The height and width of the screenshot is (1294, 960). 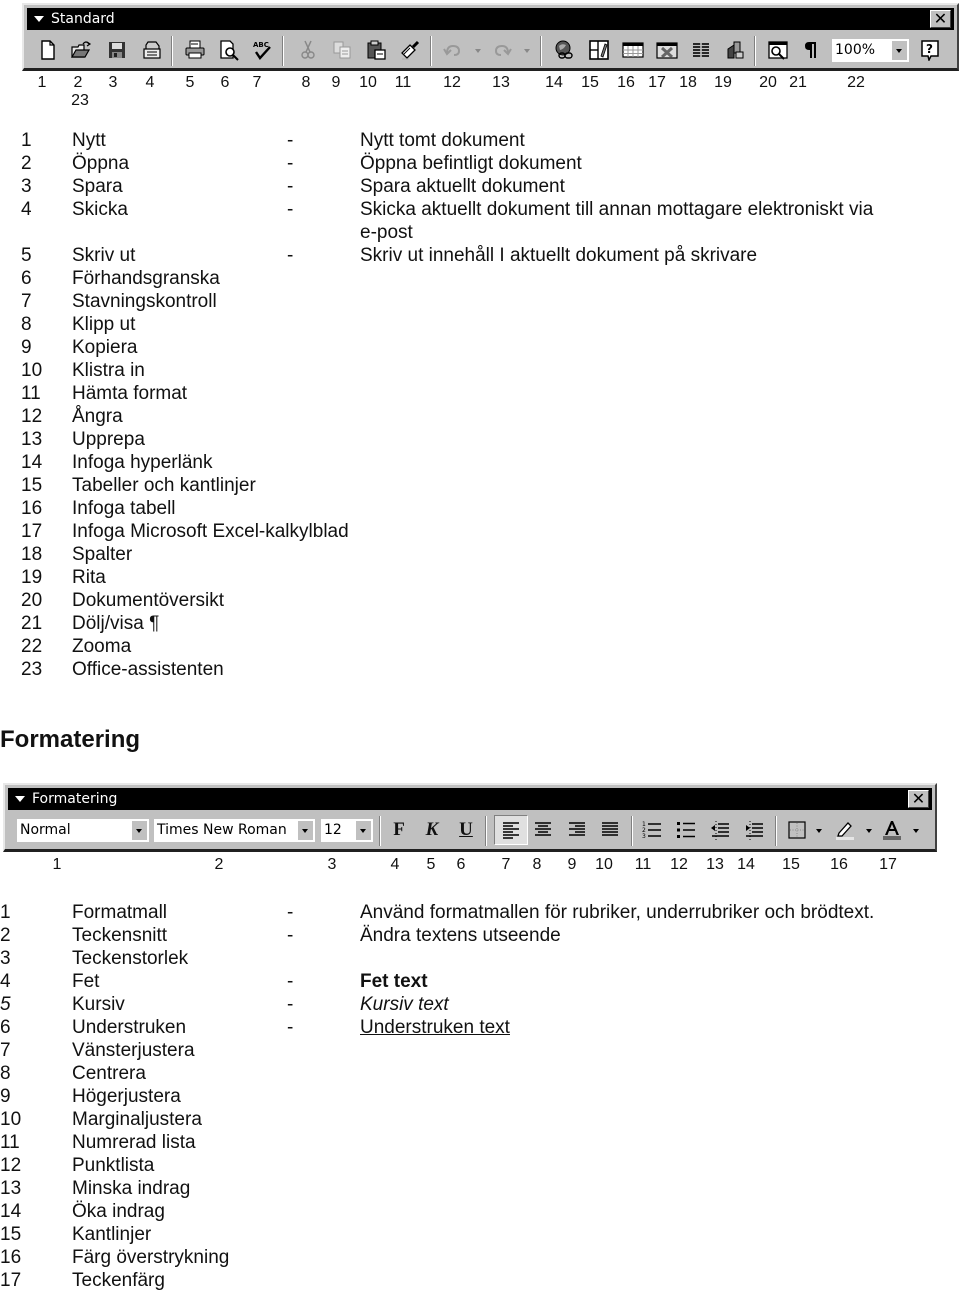 What do you see at coordinates (667, 50) in the screenshot?
I see `insert-excel-button` at bounding box center [667, 50].